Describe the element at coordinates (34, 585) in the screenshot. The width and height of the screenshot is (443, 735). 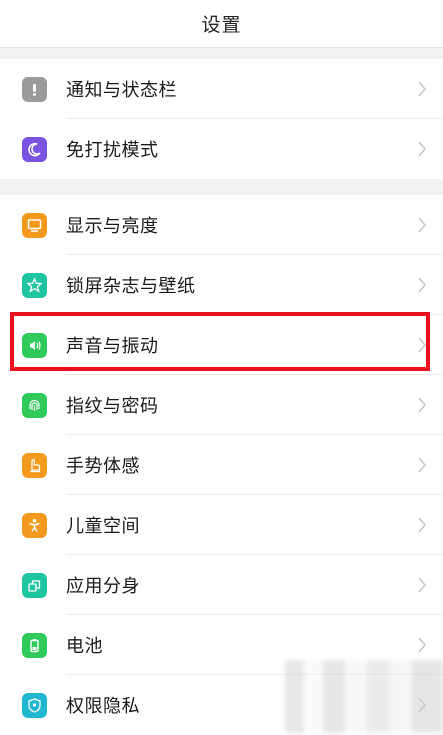
I see `clone-icon` at that location.